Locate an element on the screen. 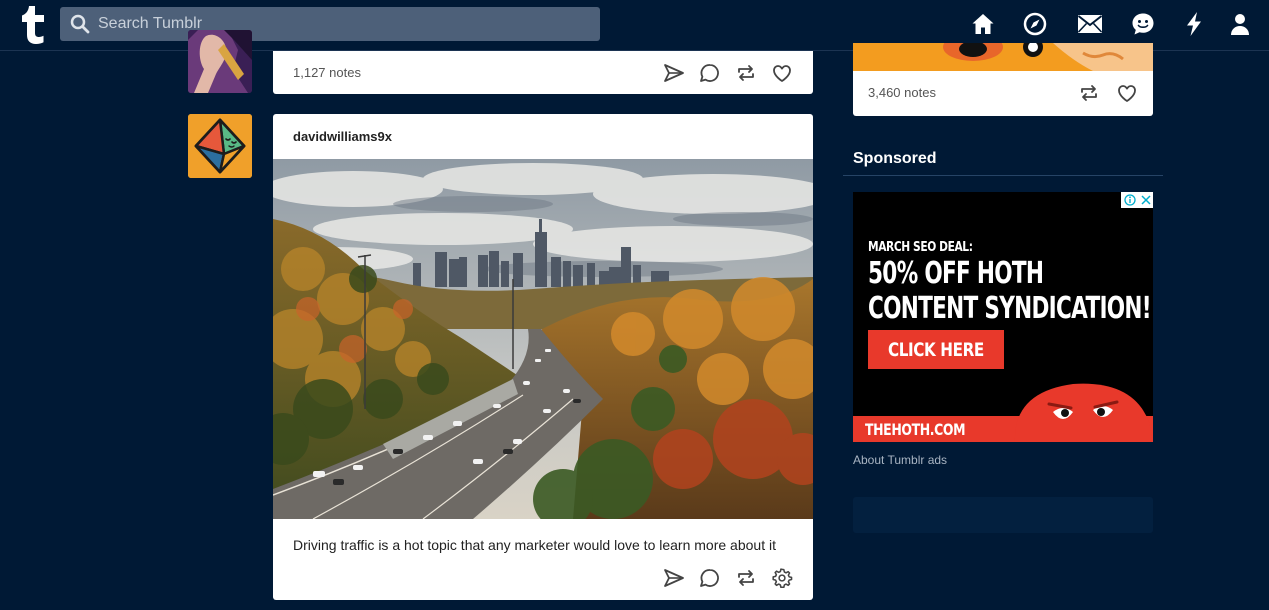  sponsored-heading: Sponsored is located at coordinates (895, 158).